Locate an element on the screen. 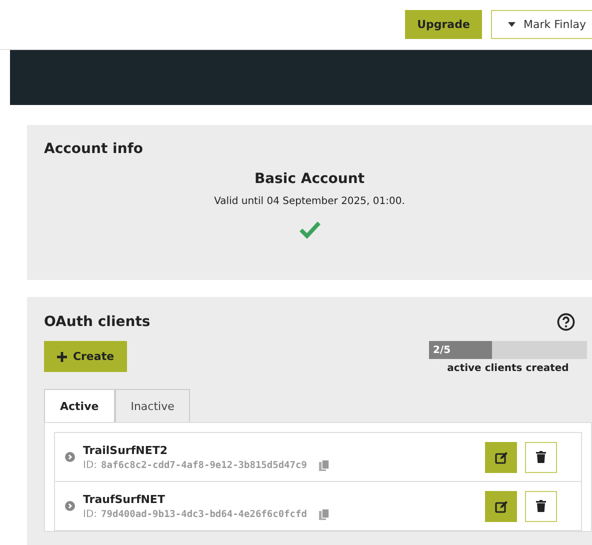  create-button: Create is located at coordinates (85, 356).